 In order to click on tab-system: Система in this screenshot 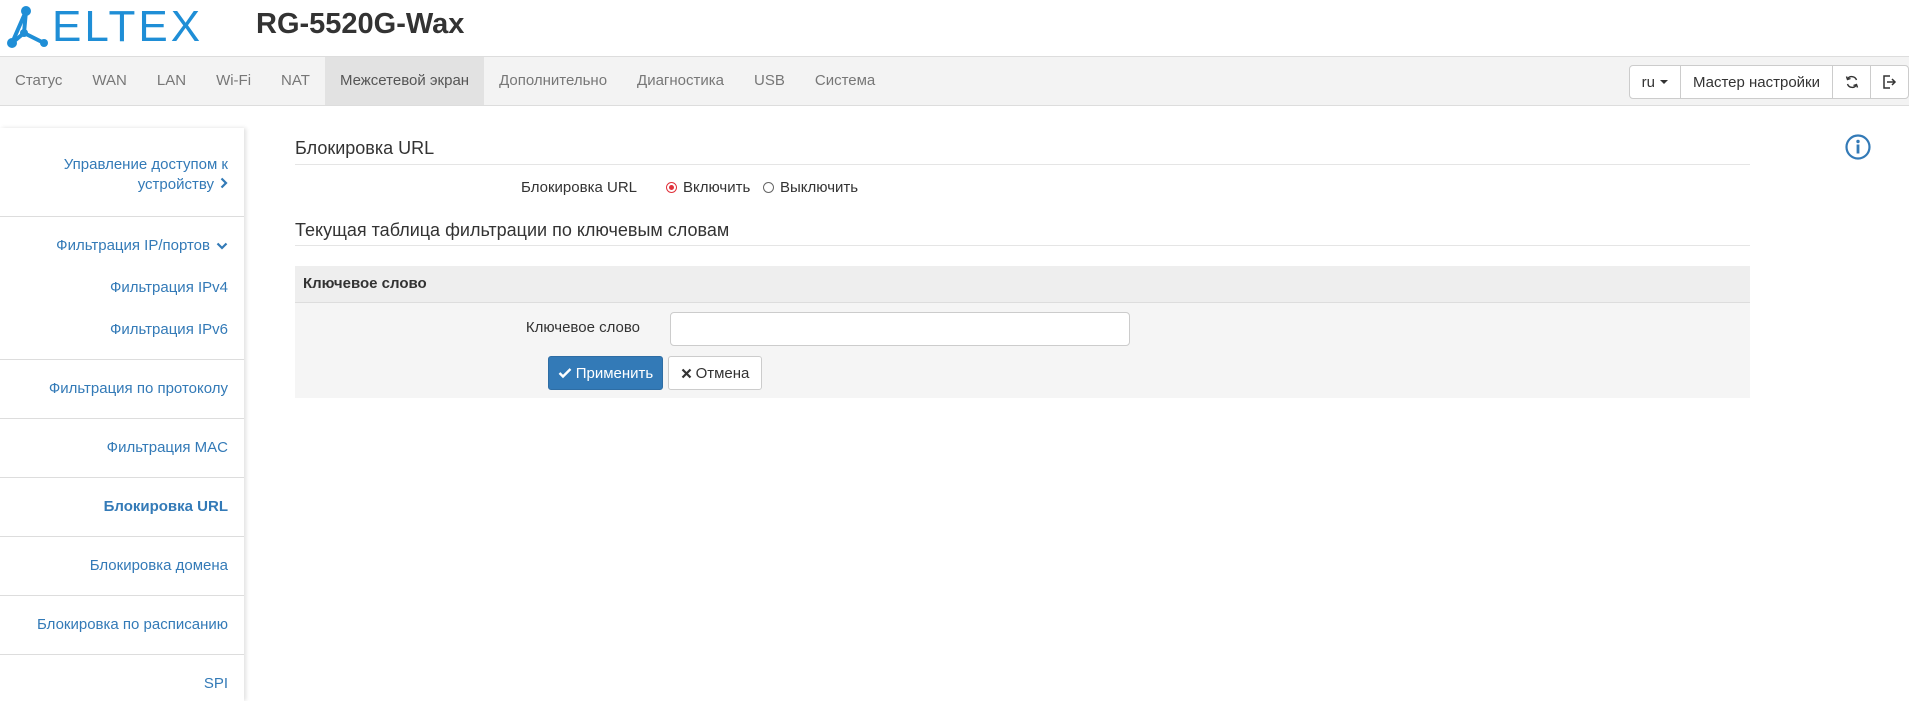, I will do `click(845, 81)`.